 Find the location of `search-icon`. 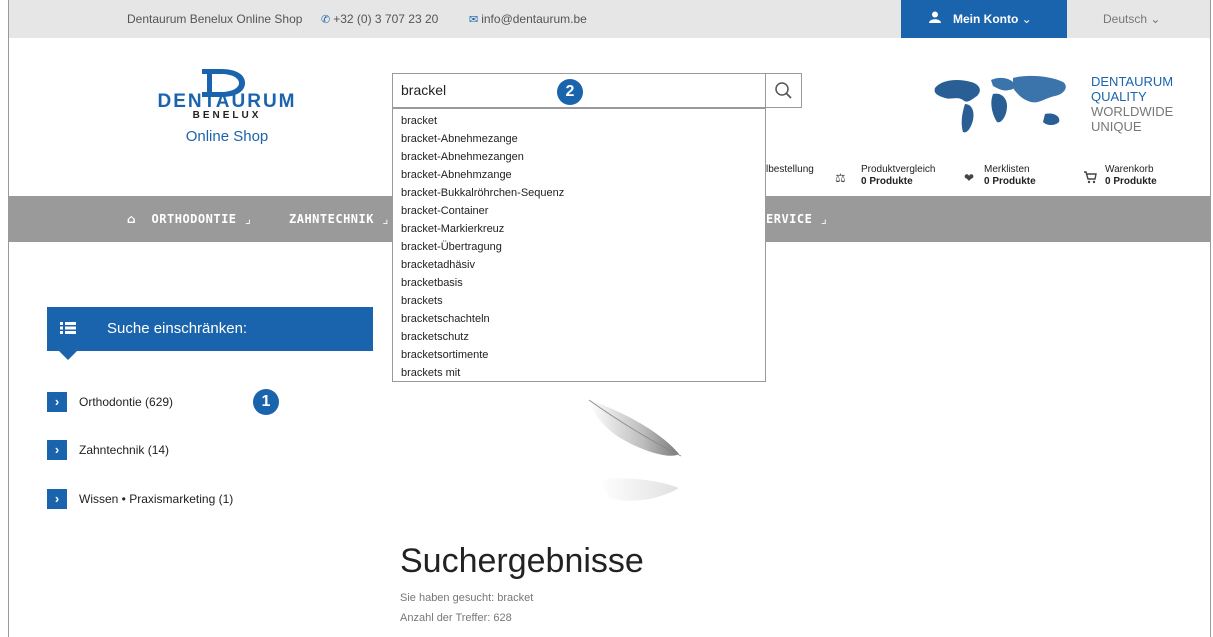

search-icon is located at coordinates (783, 90).